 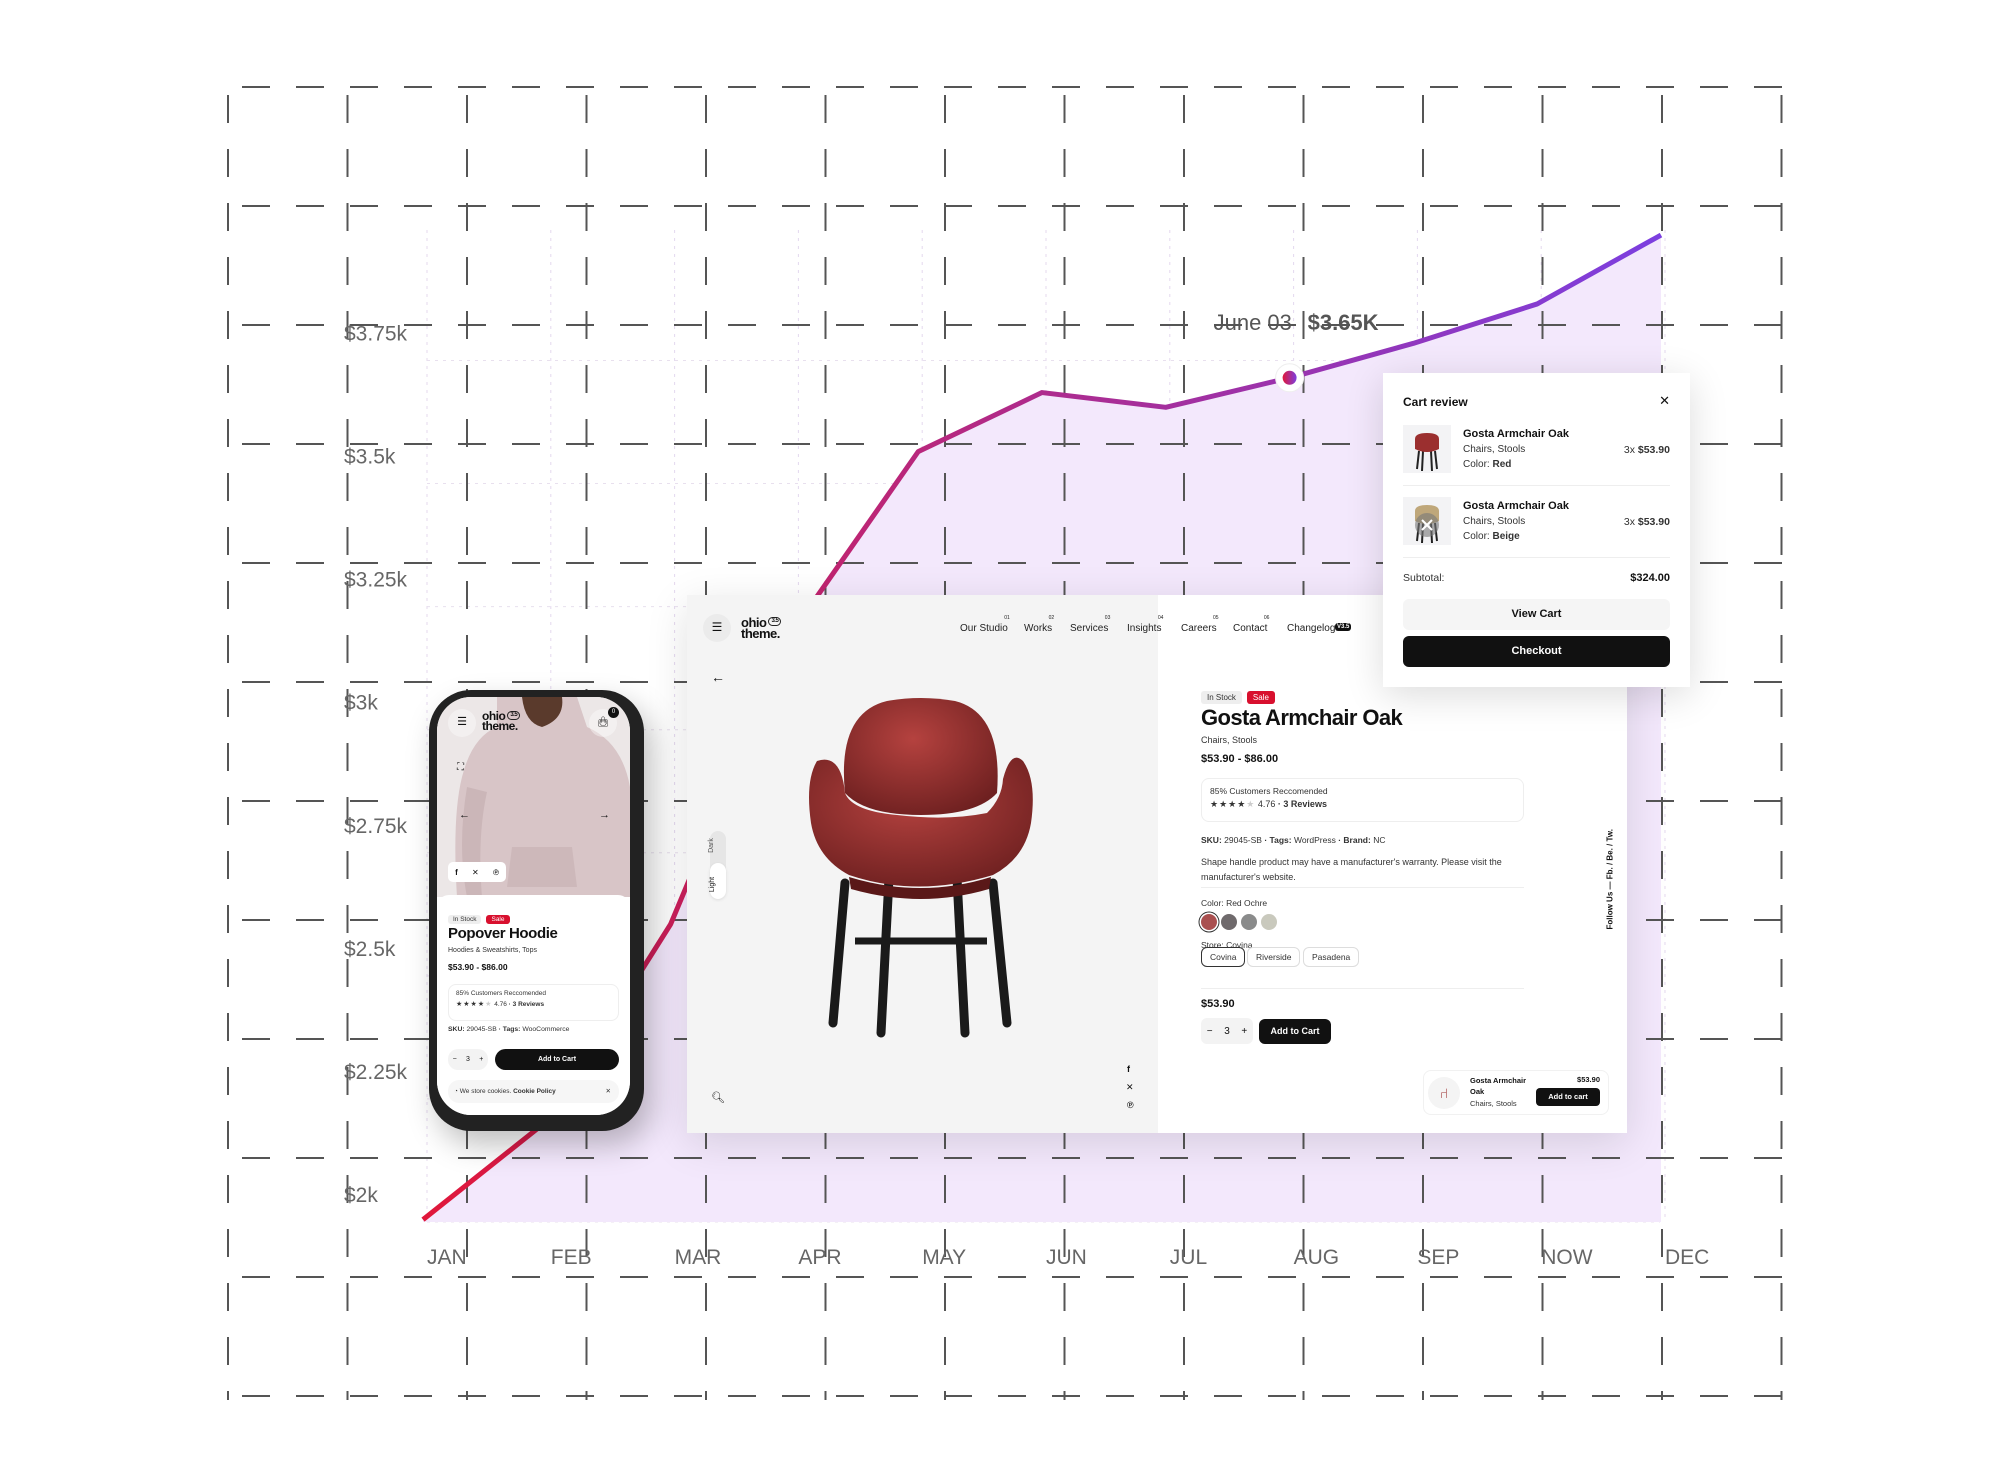 I want to click on sticky-product-name: Gosta Armchair Oak, so click(x=1498, y=1086).